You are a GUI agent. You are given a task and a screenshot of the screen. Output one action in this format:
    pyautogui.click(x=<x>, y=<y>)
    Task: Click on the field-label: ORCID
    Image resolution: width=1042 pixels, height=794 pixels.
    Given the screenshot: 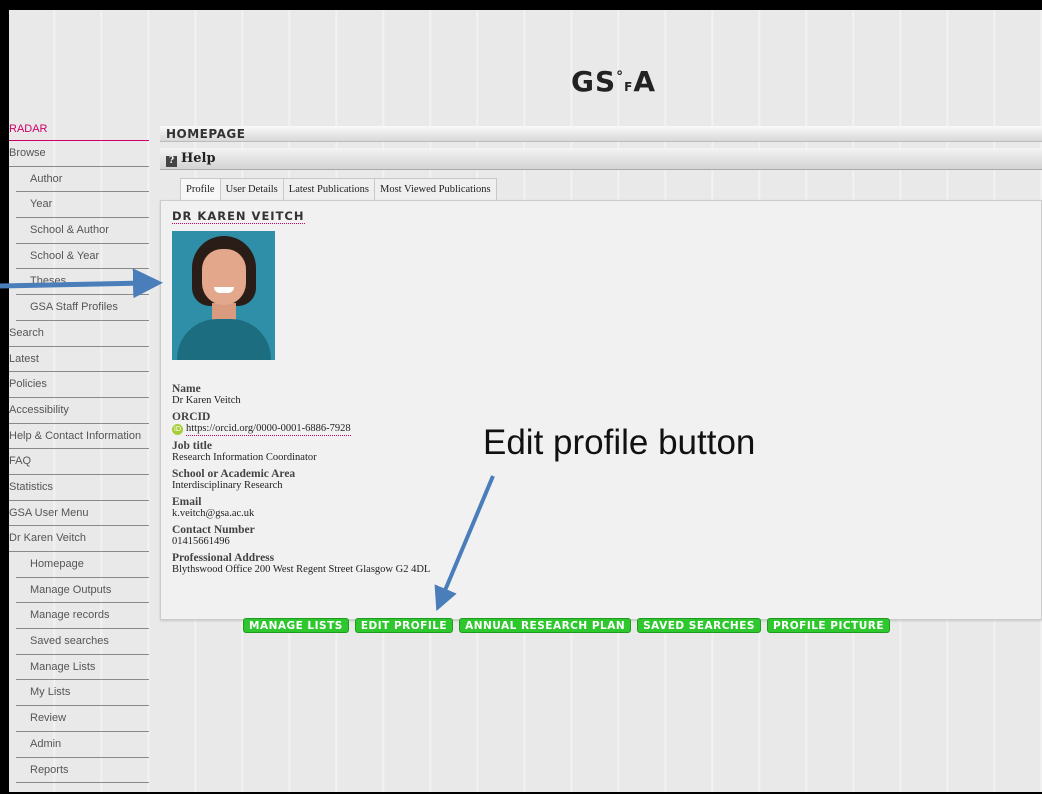 What is the action you would take?
    pyautogui.click(x=191, y=417)
    